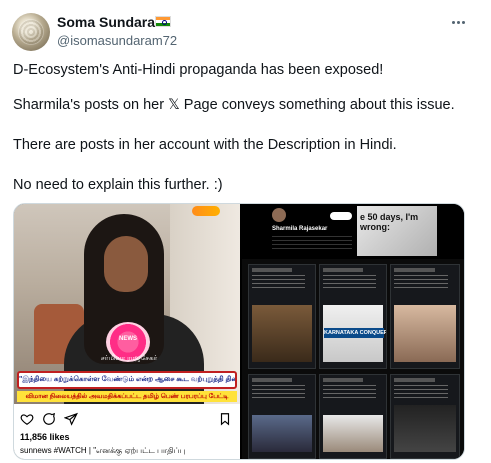 This screenshot has height=463, width=491. Describe the element at coordinates (126, 264) in the screenshot. I see `person-face` at that location.